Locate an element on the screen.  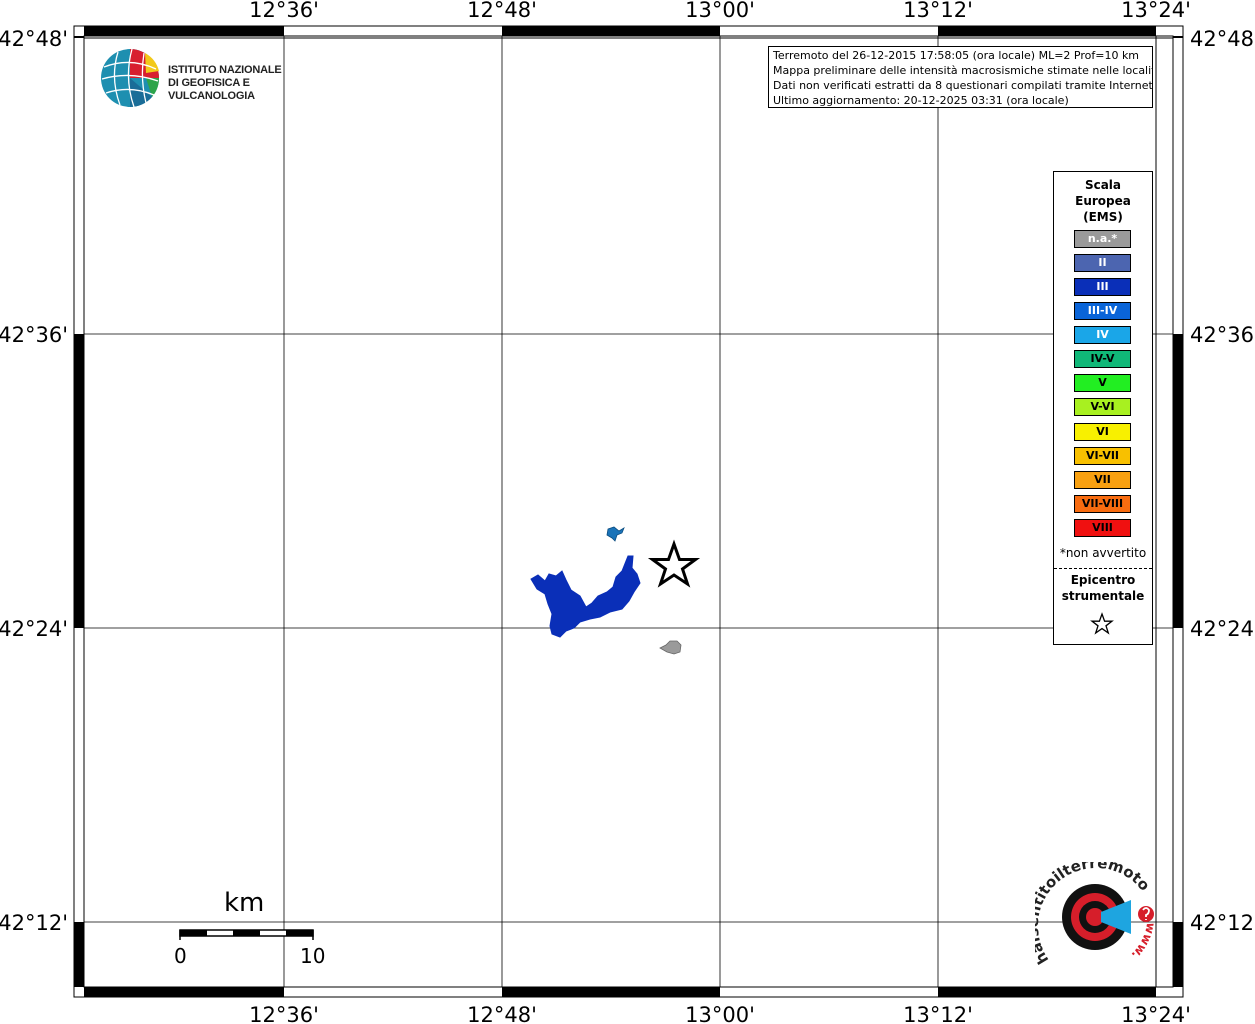
lon-label-bottom-2: 13°00' is located at coordinates (720, 1013).